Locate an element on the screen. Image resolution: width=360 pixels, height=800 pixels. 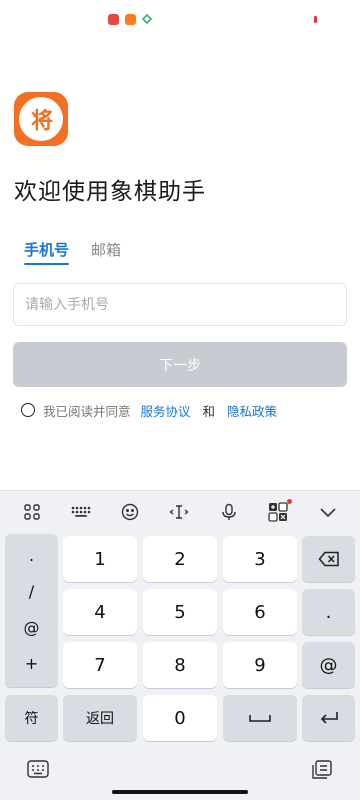
collapse-icon is located at coordinates (328, 512).